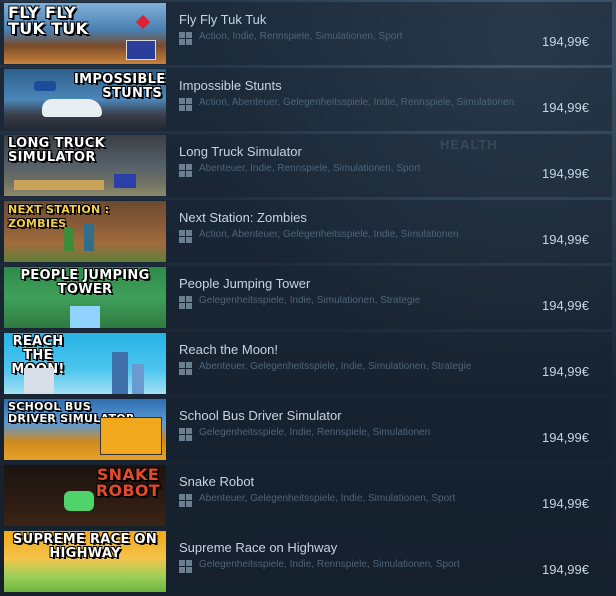  What do you see at coordinates (85, 429) in the screenshot?
I see `game-capsule-image: SCHOOL BUS DRIVER SIMULATOR` at bounding box center [85, 429].